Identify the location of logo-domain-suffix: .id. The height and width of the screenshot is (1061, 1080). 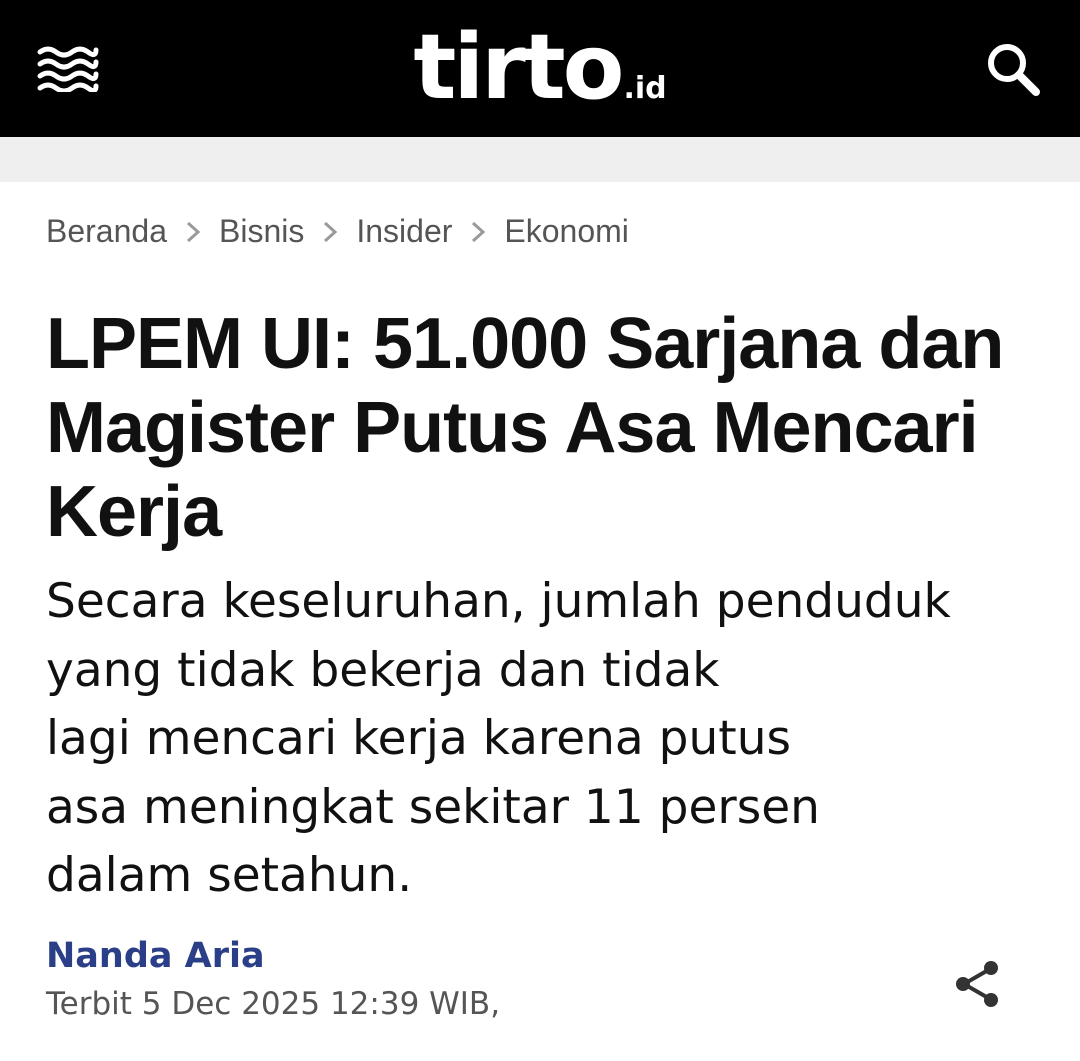
(645, 88).